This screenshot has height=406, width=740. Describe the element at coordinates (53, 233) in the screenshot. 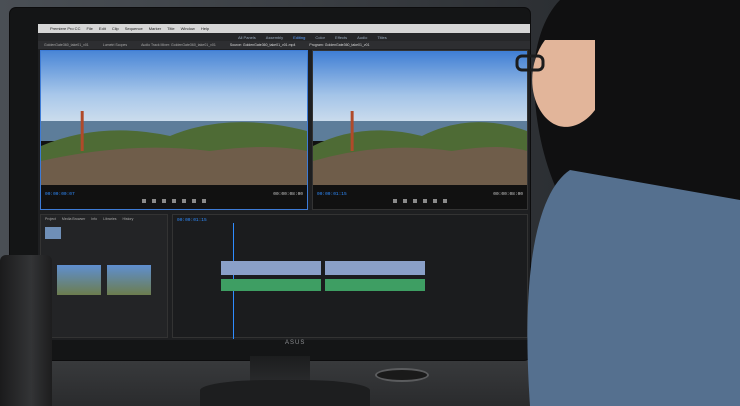

I see `clip-thumbnail` at that location.